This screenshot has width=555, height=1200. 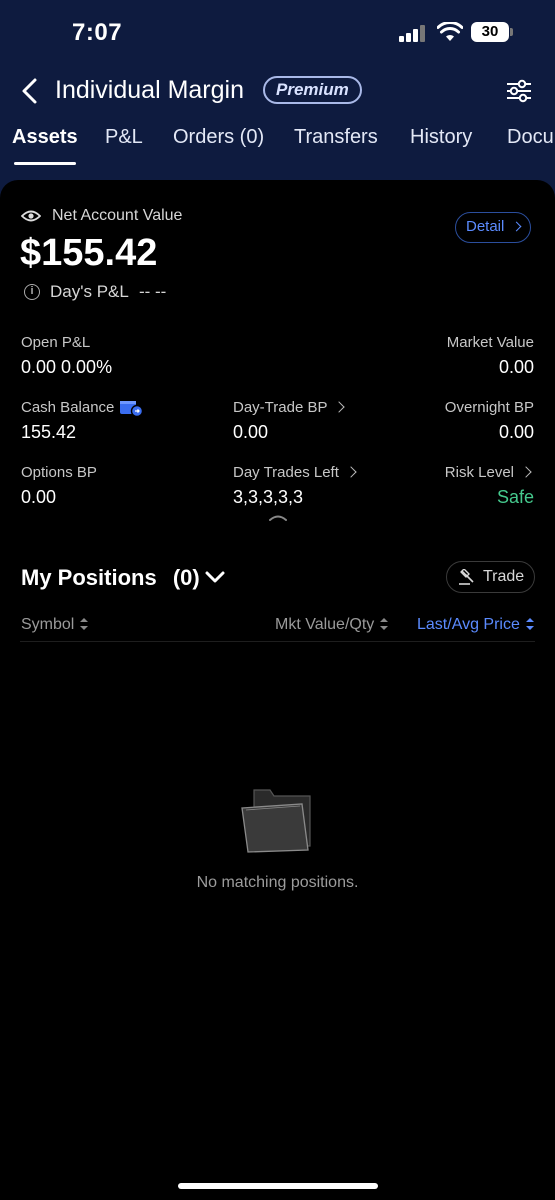 What do you see at coordinates (89, 253) in the screenshot?
I see `net-account-value: $155.42` at bounding box center [89, 253].